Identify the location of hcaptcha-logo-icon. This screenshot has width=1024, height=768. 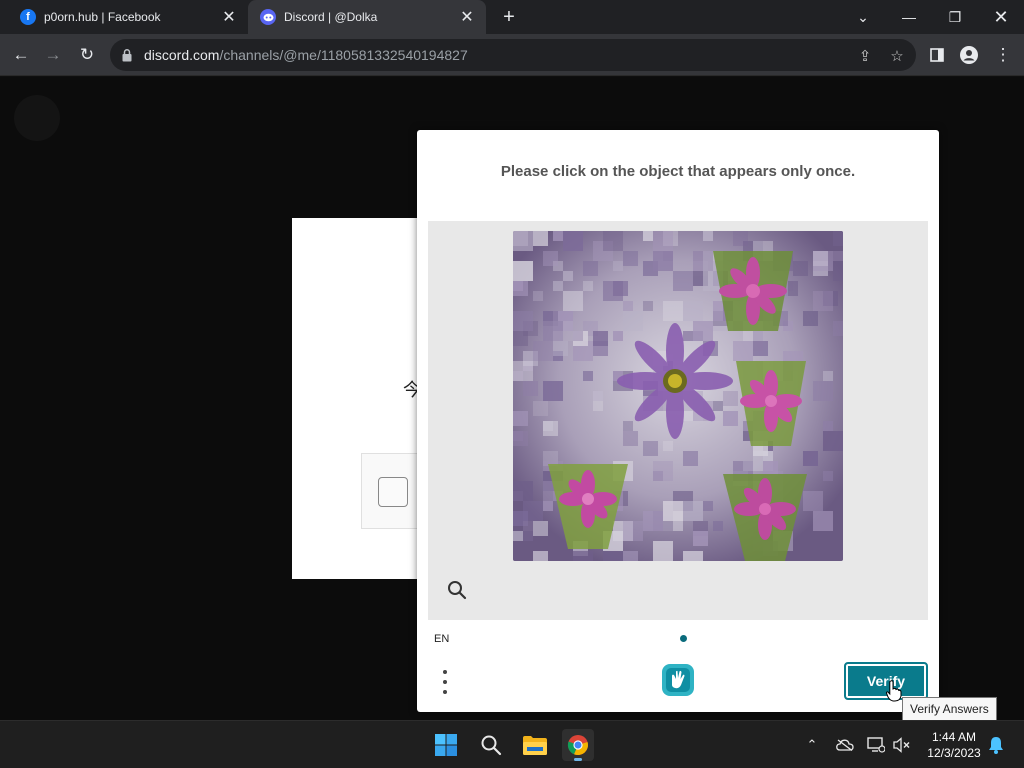
(678, 680).